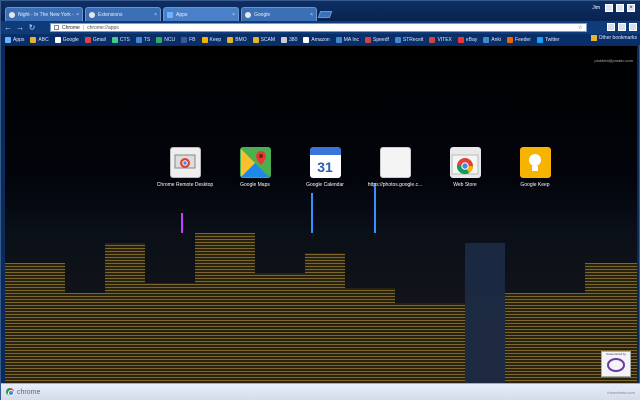 Image resolution: width=640 pixels, height=400 pixels. What do you see at coordinates (43, 39) in the screenshot?
I see `bookmark-label: ABC` at bounding box center [43, 39].